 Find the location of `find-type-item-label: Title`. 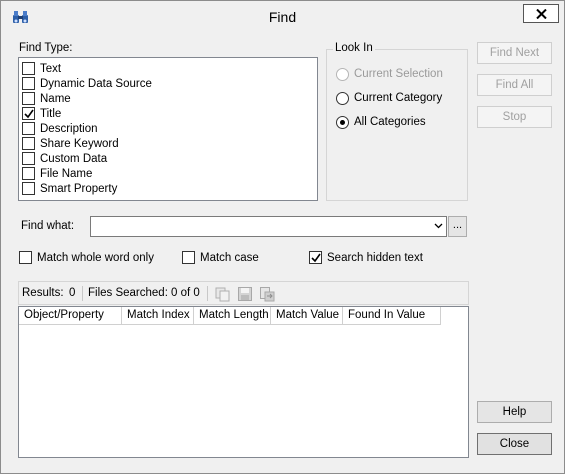

find-type-item-label: Title is located at coordinates (51, 113).